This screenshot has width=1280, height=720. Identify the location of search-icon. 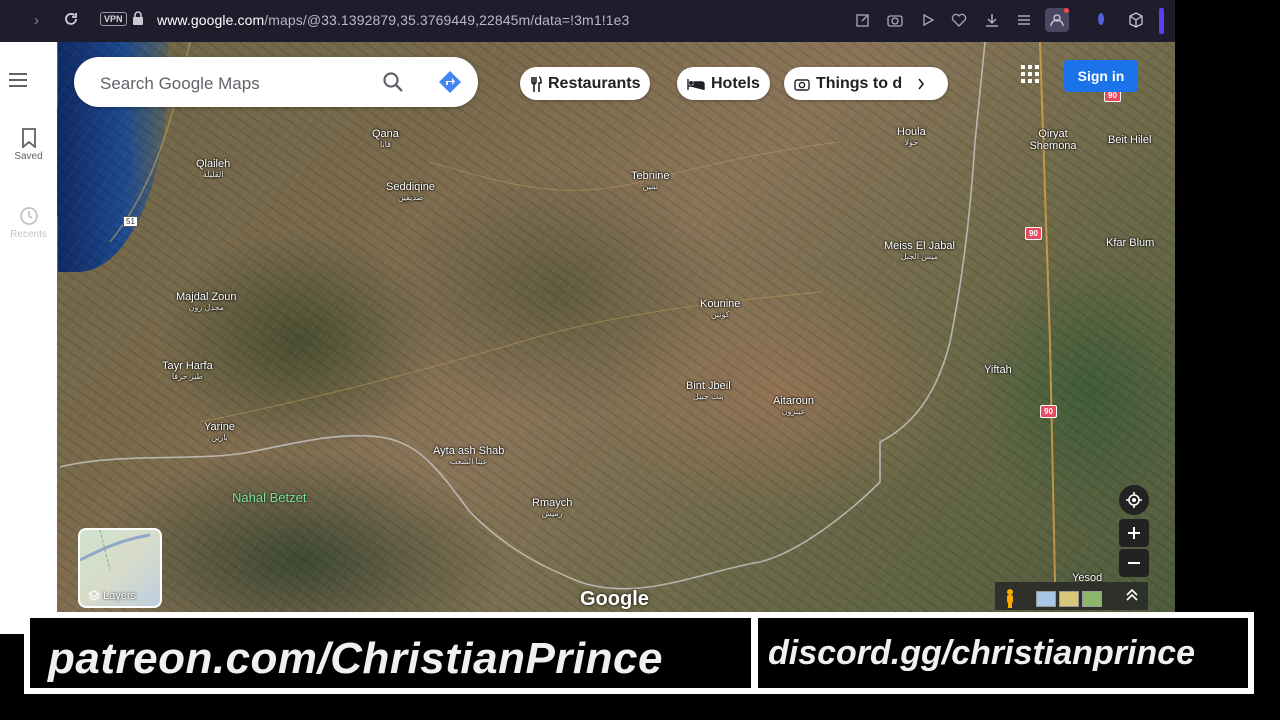
(393, 84).